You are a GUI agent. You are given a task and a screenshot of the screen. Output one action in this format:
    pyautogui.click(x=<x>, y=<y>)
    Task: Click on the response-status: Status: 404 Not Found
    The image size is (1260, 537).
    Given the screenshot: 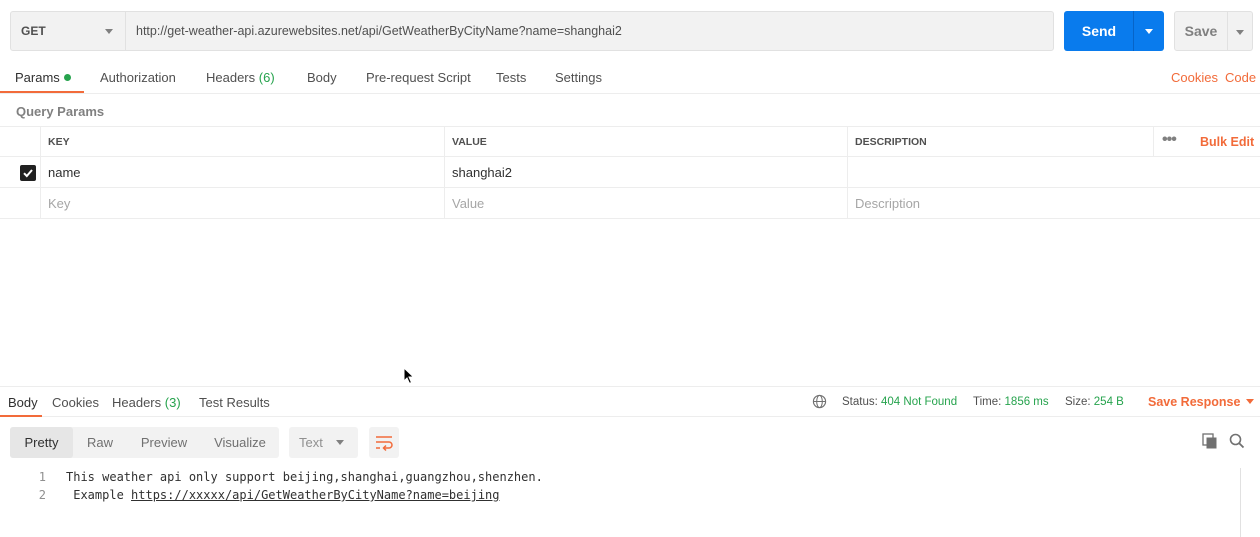 What is the action you would take?
    pyautogui.click(x=899, y=402)
    